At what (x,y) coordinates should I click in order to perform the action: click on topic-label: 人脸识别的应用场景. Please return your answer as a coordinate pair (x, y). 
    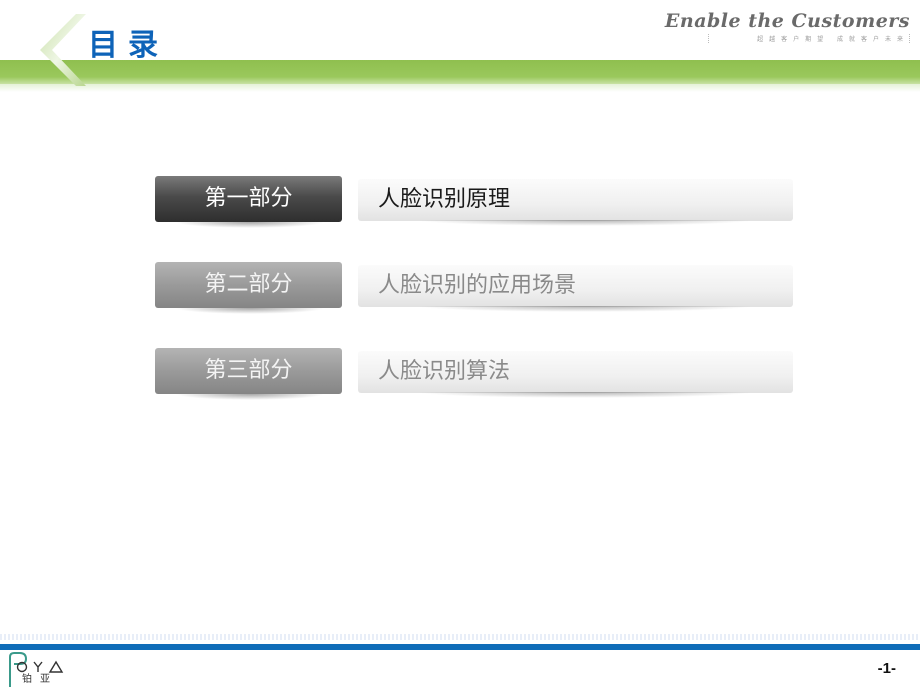
    Looking at the image, I should click on (575, 286).